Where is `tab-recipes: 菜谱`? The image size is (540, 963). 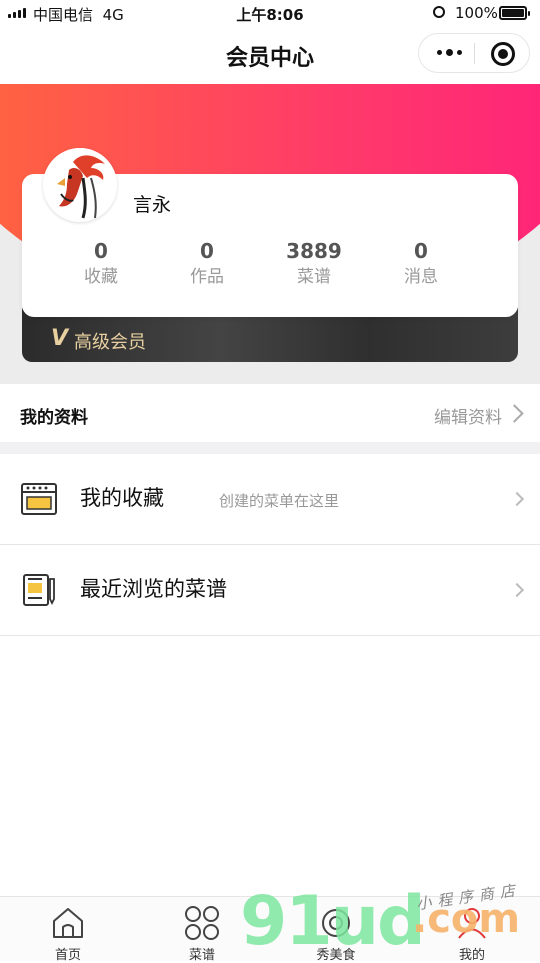
tab-recipes: 菜谱 is located at coordinates (202, 930).